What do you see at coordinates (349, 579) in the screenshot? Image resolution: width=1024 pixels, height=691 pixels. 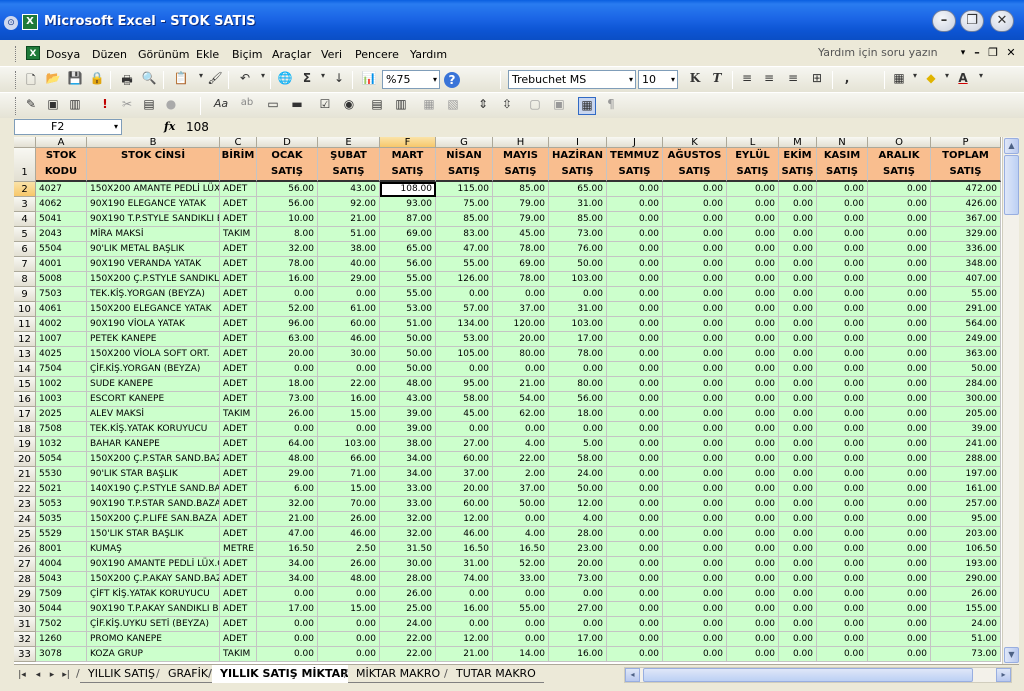 I see `table-cell: 48.00` at bounding box center [349, 579].